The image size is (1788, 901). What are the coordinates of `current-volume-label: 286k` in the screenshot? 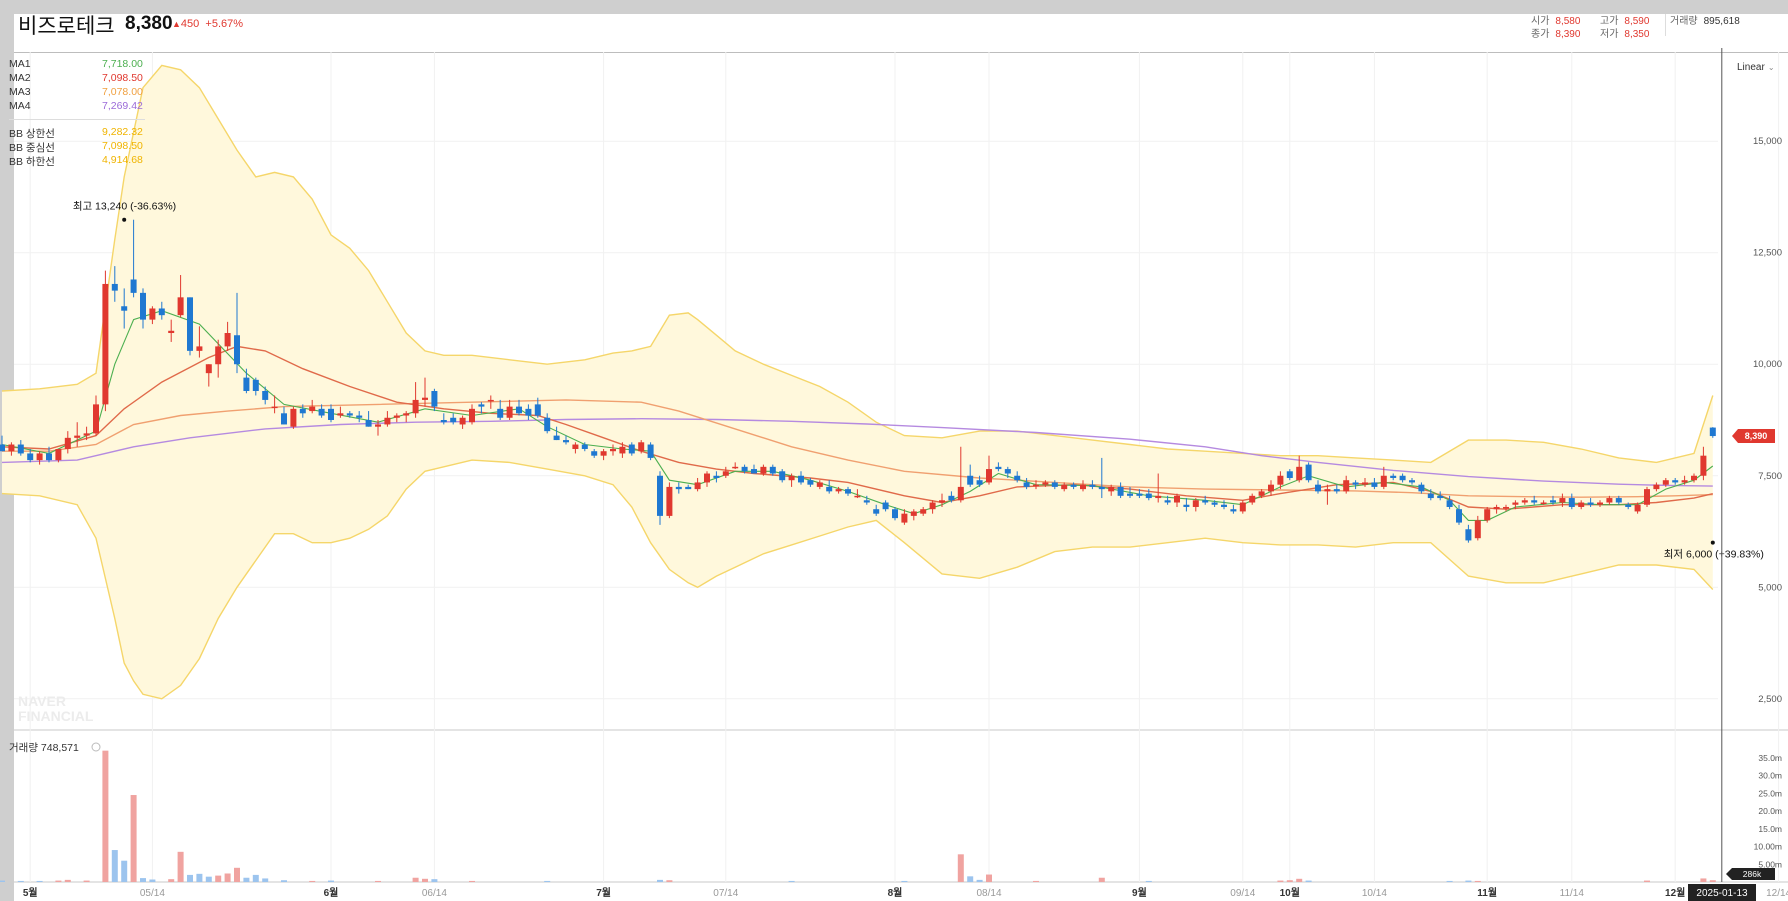 It's located at (1752, 874).